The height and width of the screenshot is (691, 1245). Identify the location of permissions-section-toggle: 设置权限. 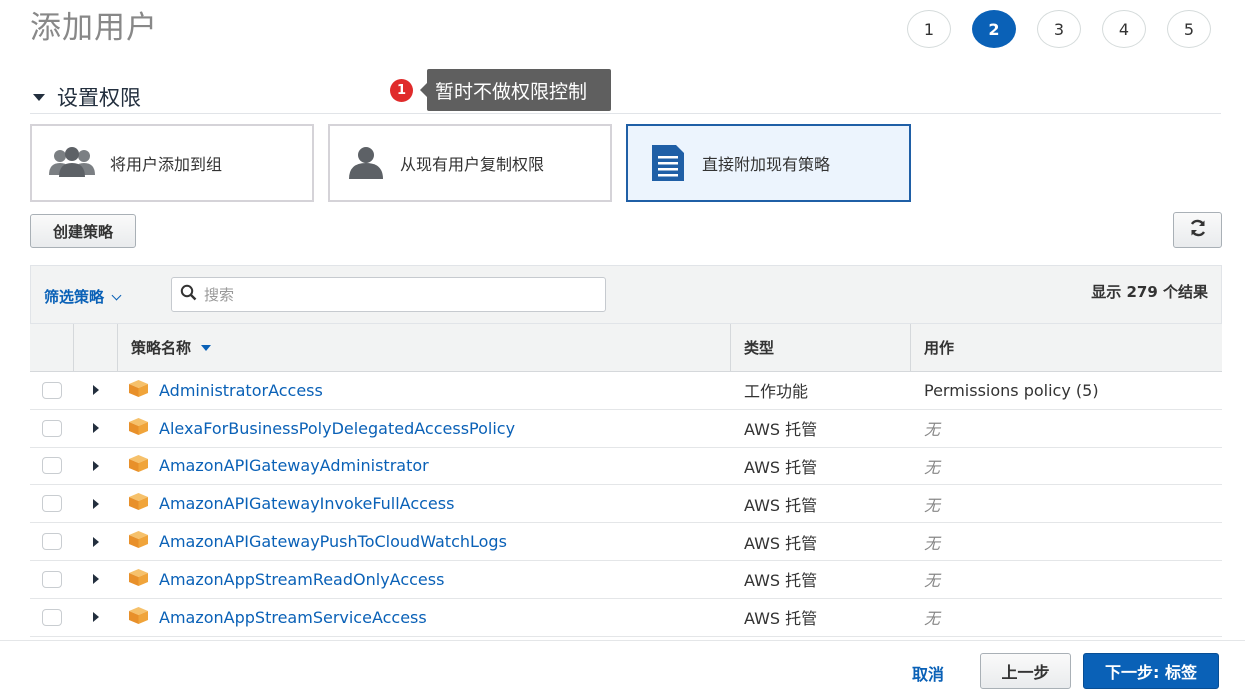
(87, 97).